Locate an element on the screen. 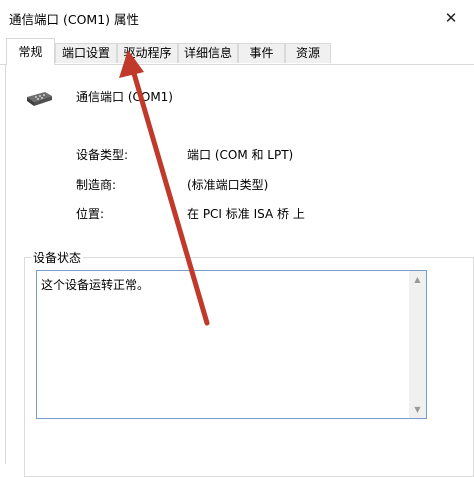  location-value: 在 PCI 标准 ISA 桥 上 is located at coordinates (246, 214).